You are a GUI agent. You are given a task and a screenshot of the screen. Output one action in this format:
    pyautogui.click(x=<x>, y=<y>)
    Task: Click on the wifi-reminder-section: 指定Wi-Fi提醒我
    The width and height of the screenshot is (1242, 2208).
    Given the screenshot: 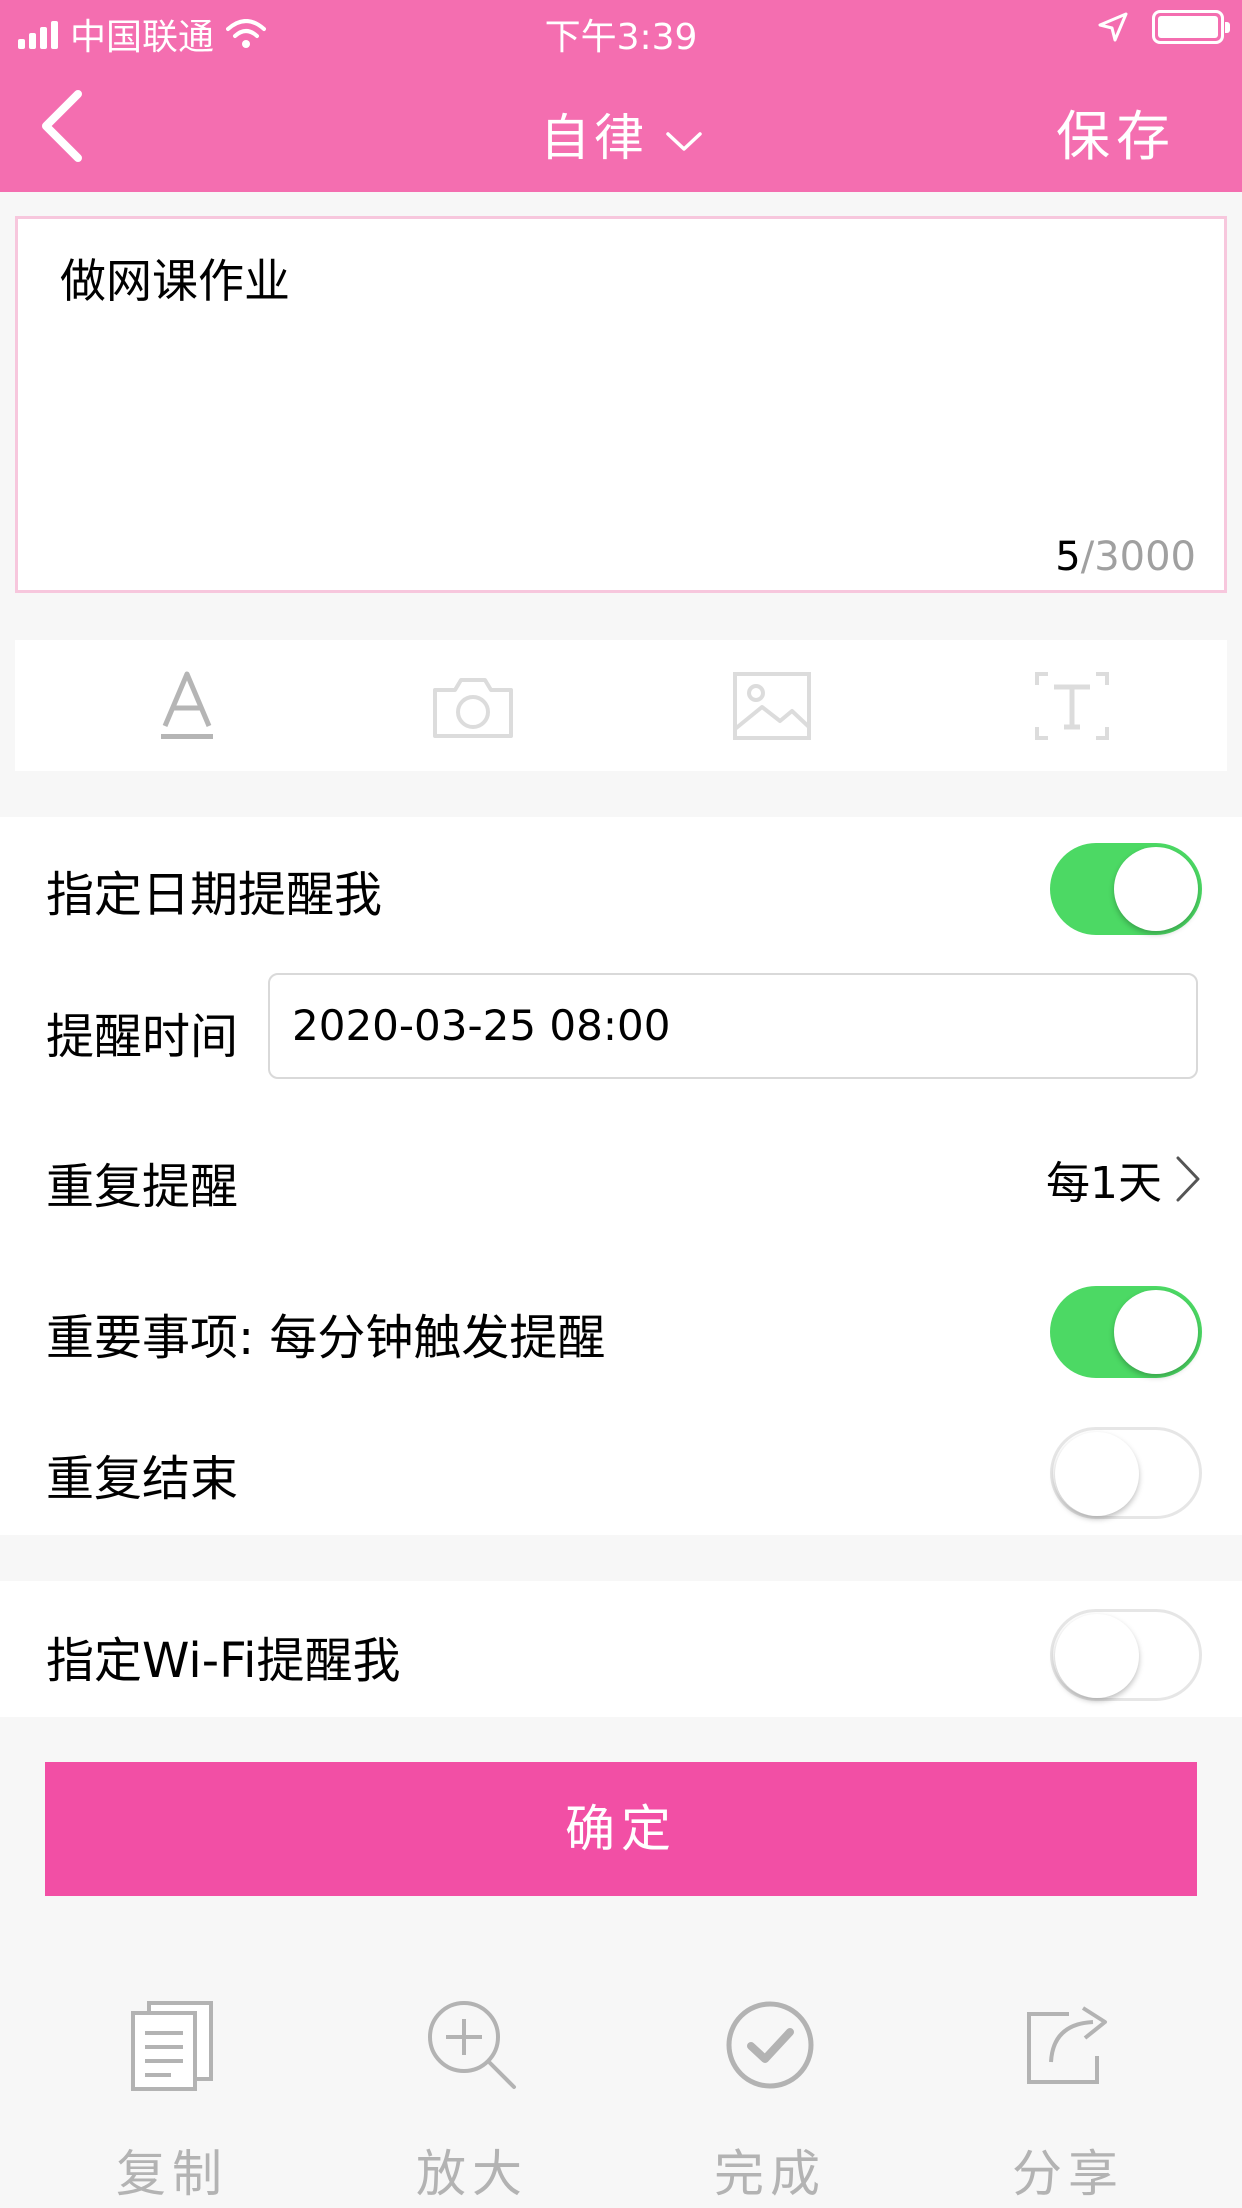 What is the action you would take?
    pyautogui.click(x=621, y=1649)
    